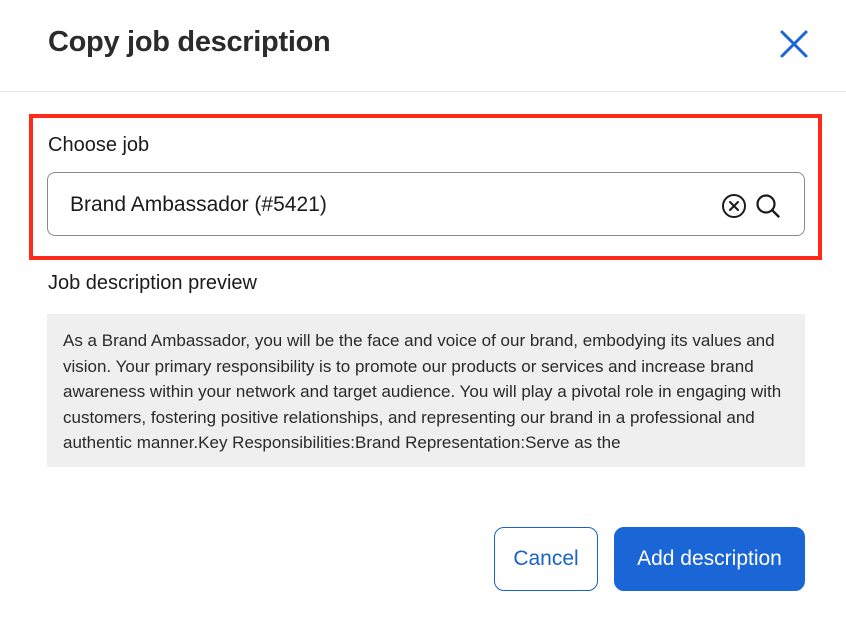 This screenshot has width=846, height=634. I want to click on dialog-header: Copy job description, so click(423, 46).